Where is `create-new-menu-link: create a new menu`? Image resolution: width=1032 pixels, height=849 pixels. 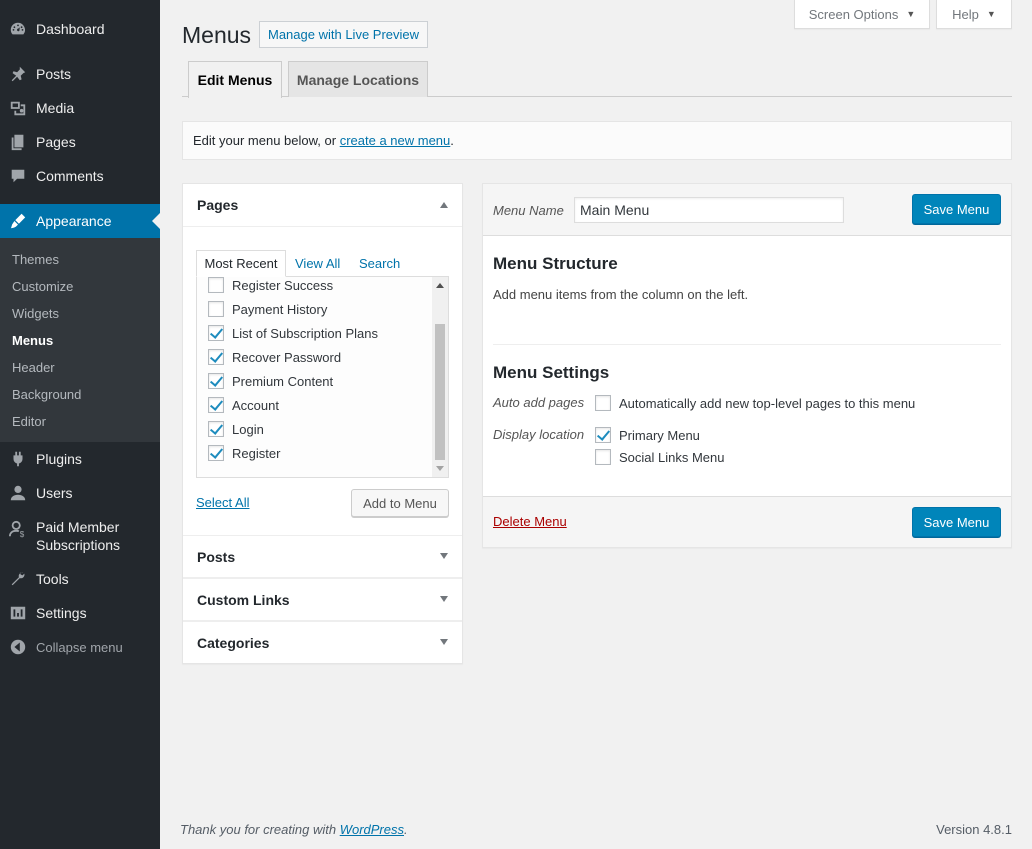 create-new-menu-link: create a new menu is located at coordinates (395, 140).